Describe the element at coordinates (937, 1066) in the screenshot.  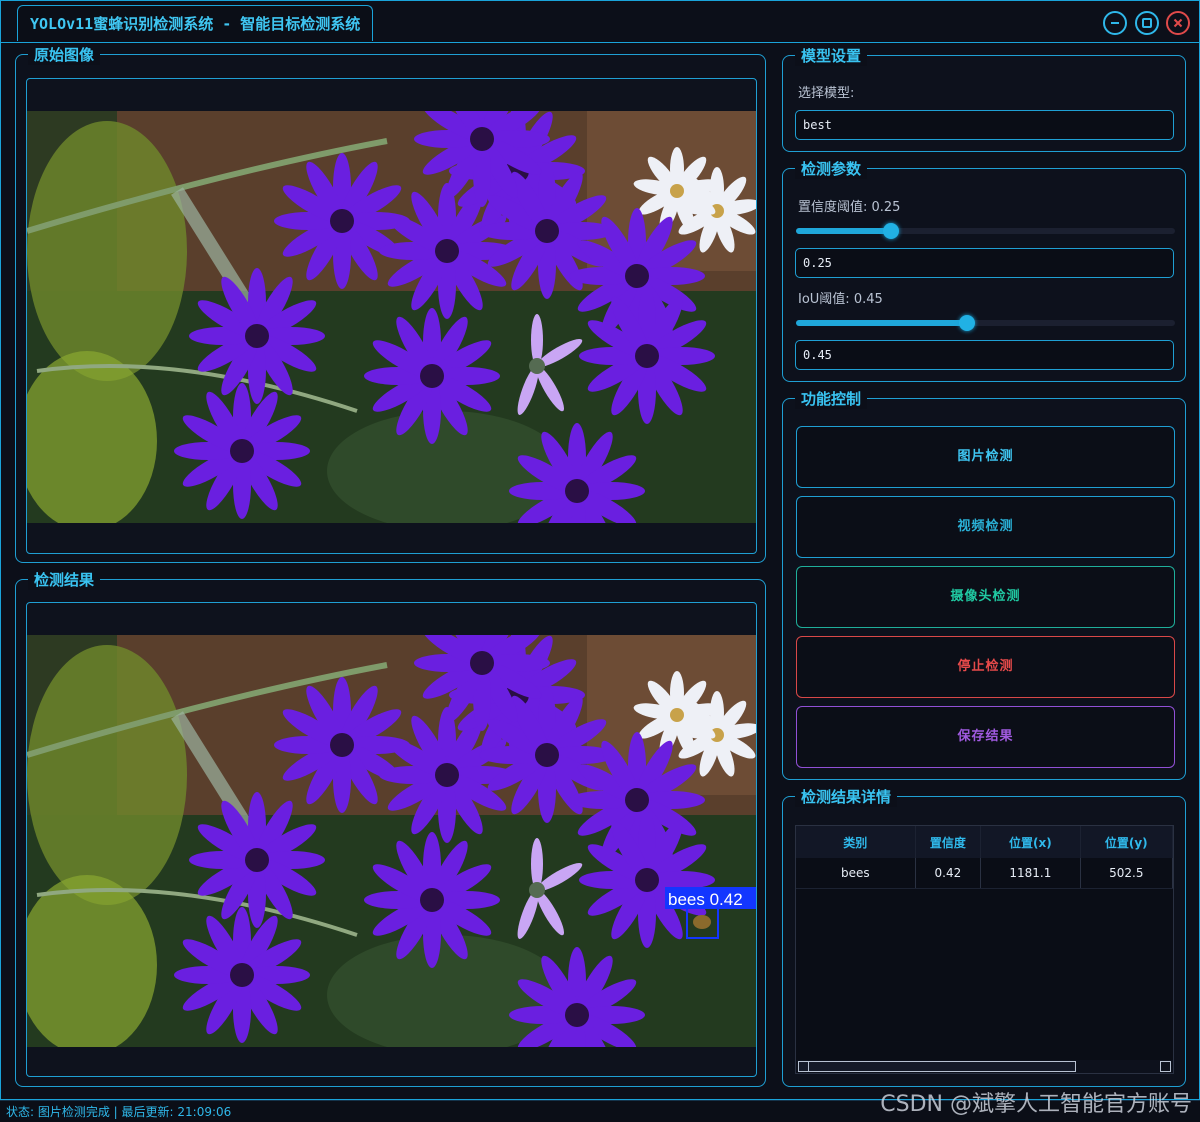
I see `scrollbar-thumb` at that location.